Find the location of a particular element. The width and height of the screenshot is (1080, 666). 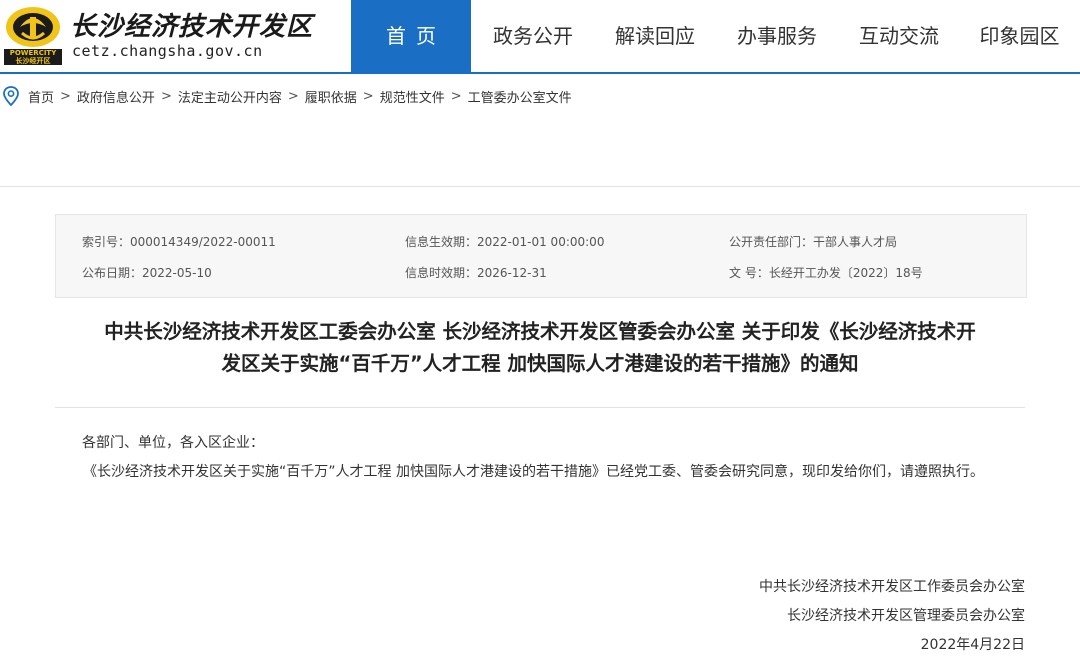

site-title: 长沙经济技术开发区 is located at coordinates (191, 24).